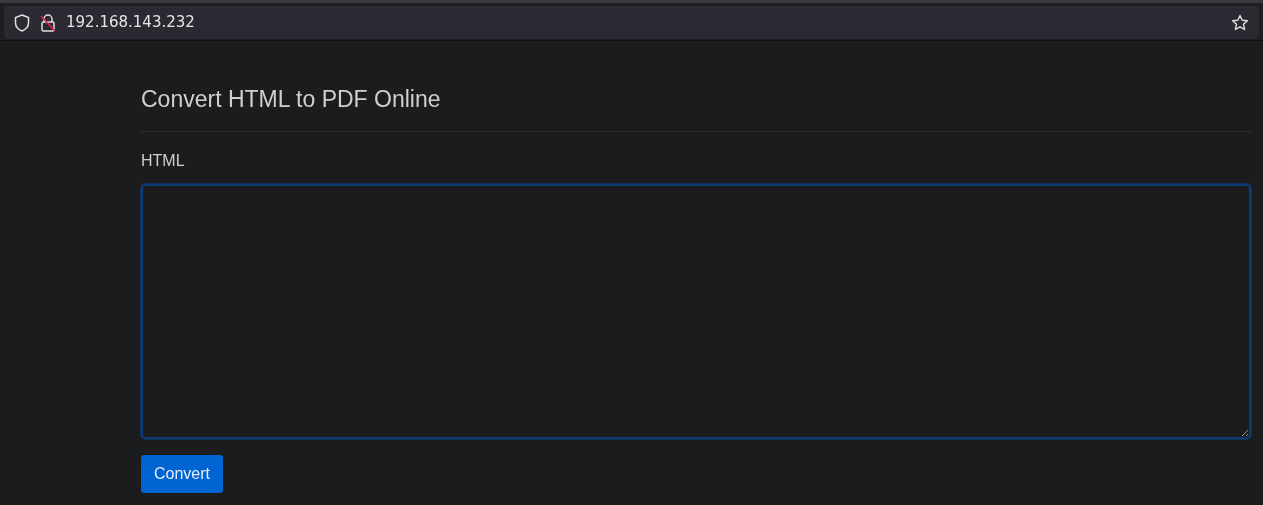 This screenshot has width=1263, height=505. Describe the element at coordinates (163, 160) in the screenshot. I see `field-label: HTML` at that location.